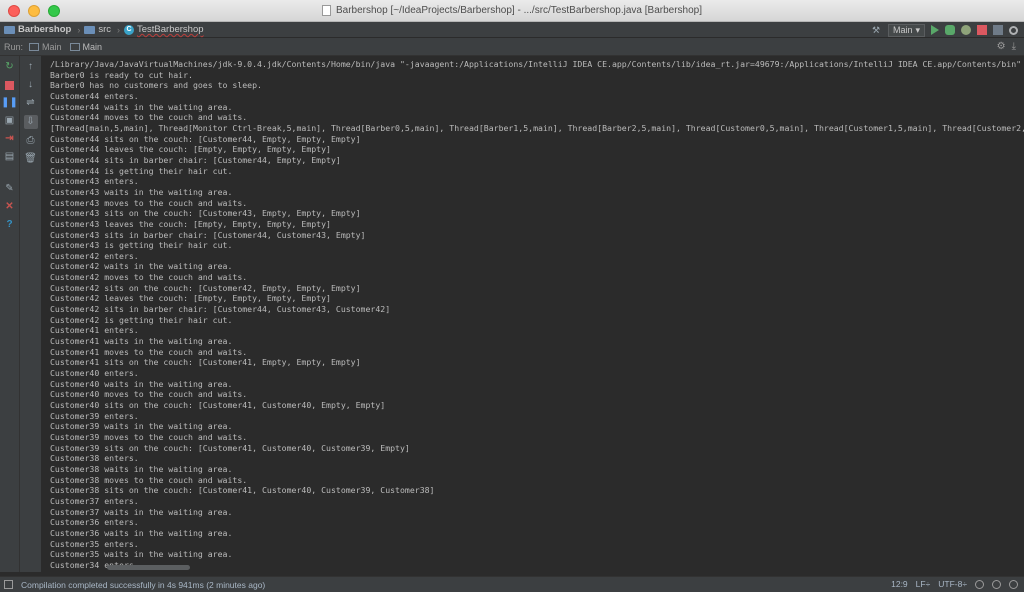 This screenshot has width=1024, height=592. I want to click on console-line: Customer36 enters., so click(94, 522).